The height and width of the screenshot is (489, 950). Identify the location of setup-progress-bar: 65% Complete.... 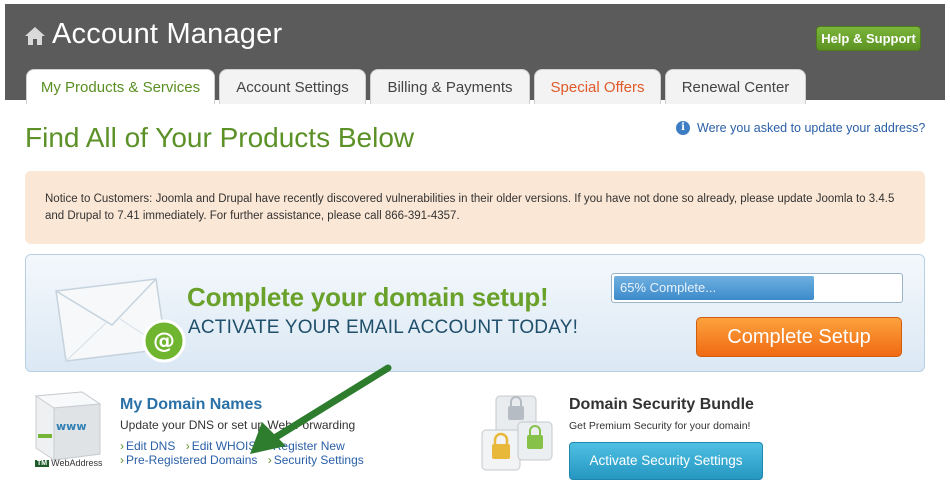
(757, 288).